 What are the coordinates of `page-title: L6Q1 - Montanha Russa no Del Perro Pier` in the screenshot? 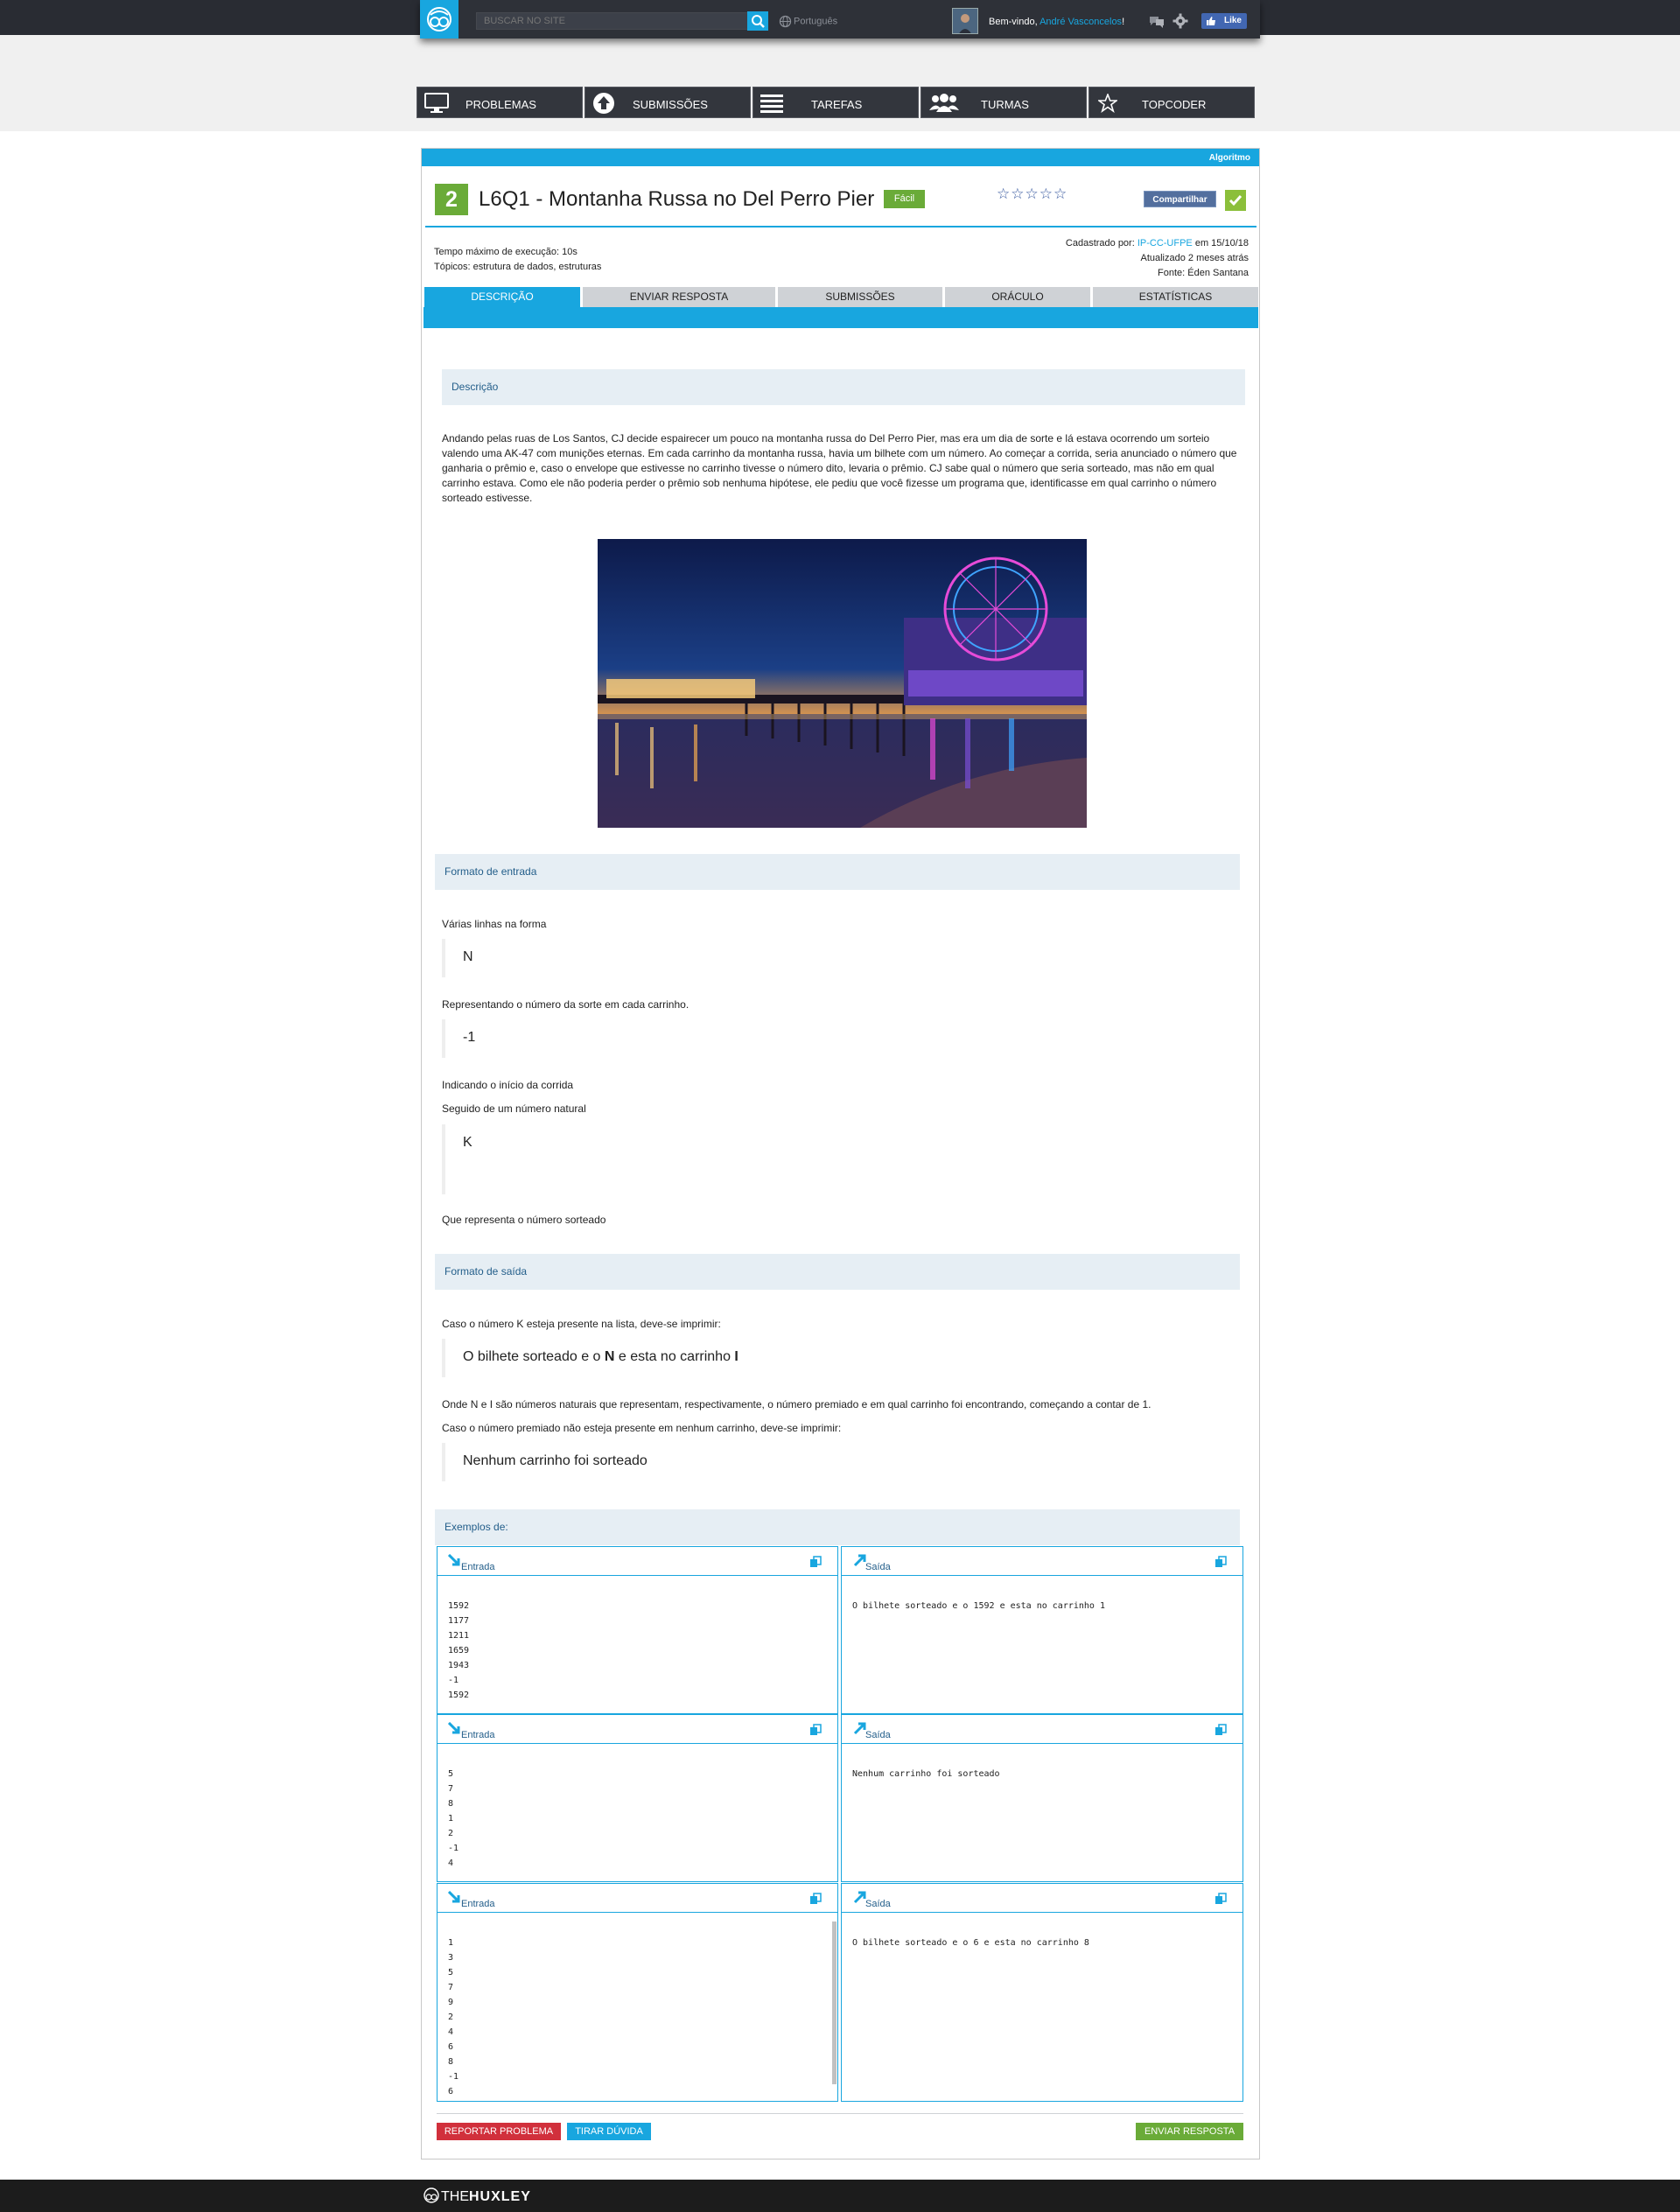 It's located at (677, 199).